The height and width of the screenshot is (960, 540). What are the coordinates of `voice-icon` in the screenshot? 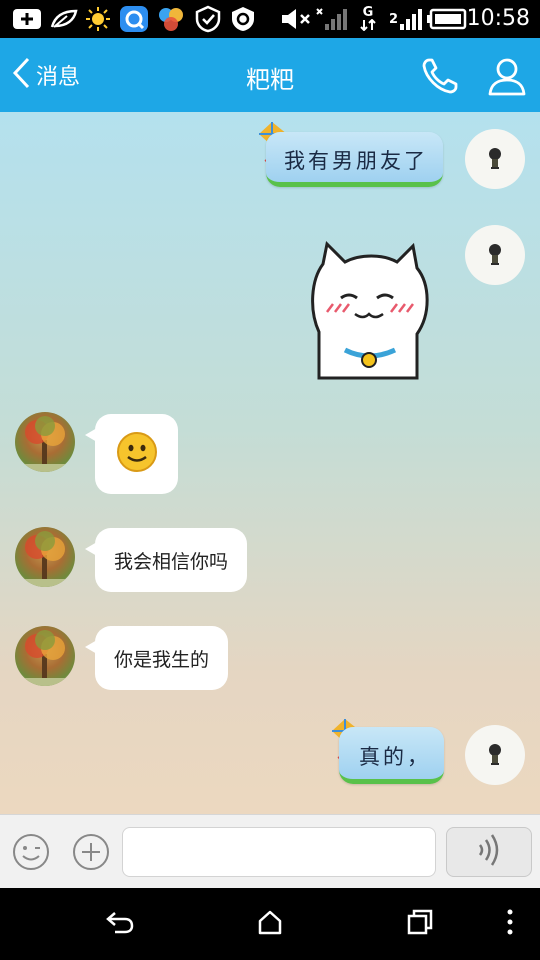 It's located at (489, 852).